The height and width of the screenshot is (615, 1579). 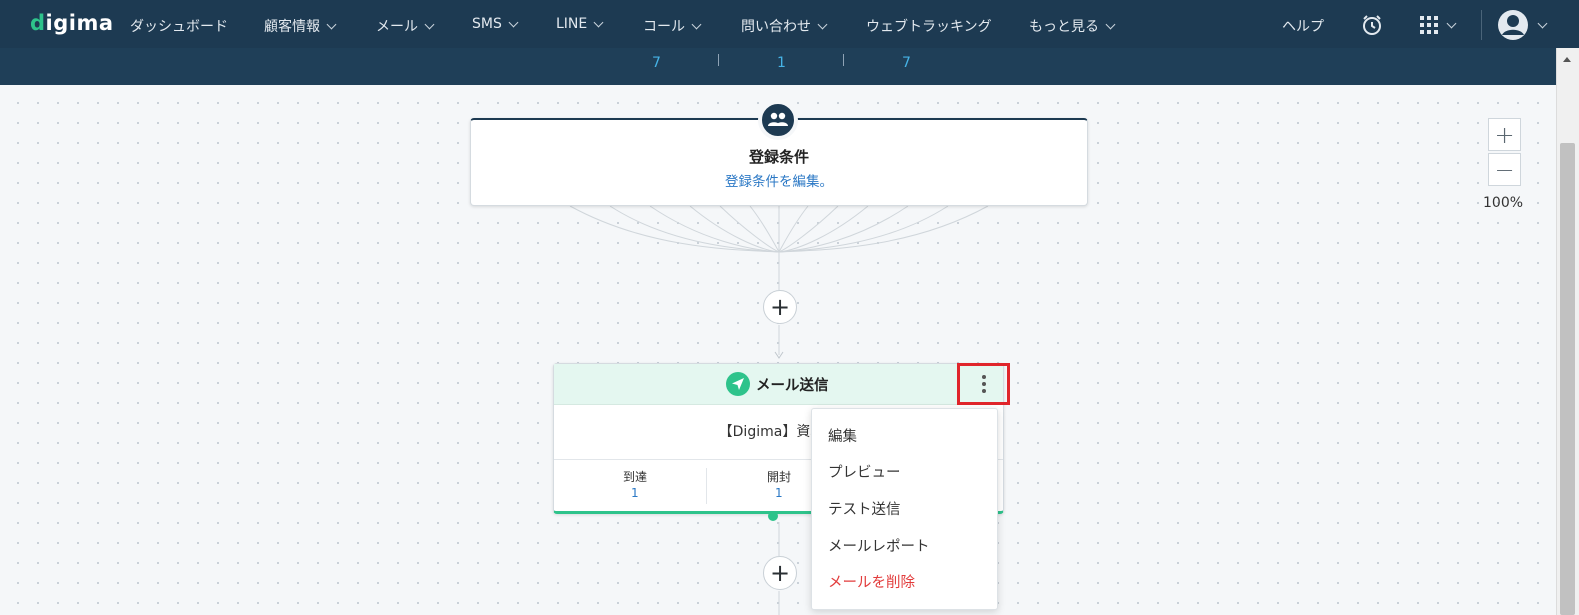 What do you see at coordinates (983, 377) in the screenshot?
I see `kebab-icon` at bounding box center [983, 377].